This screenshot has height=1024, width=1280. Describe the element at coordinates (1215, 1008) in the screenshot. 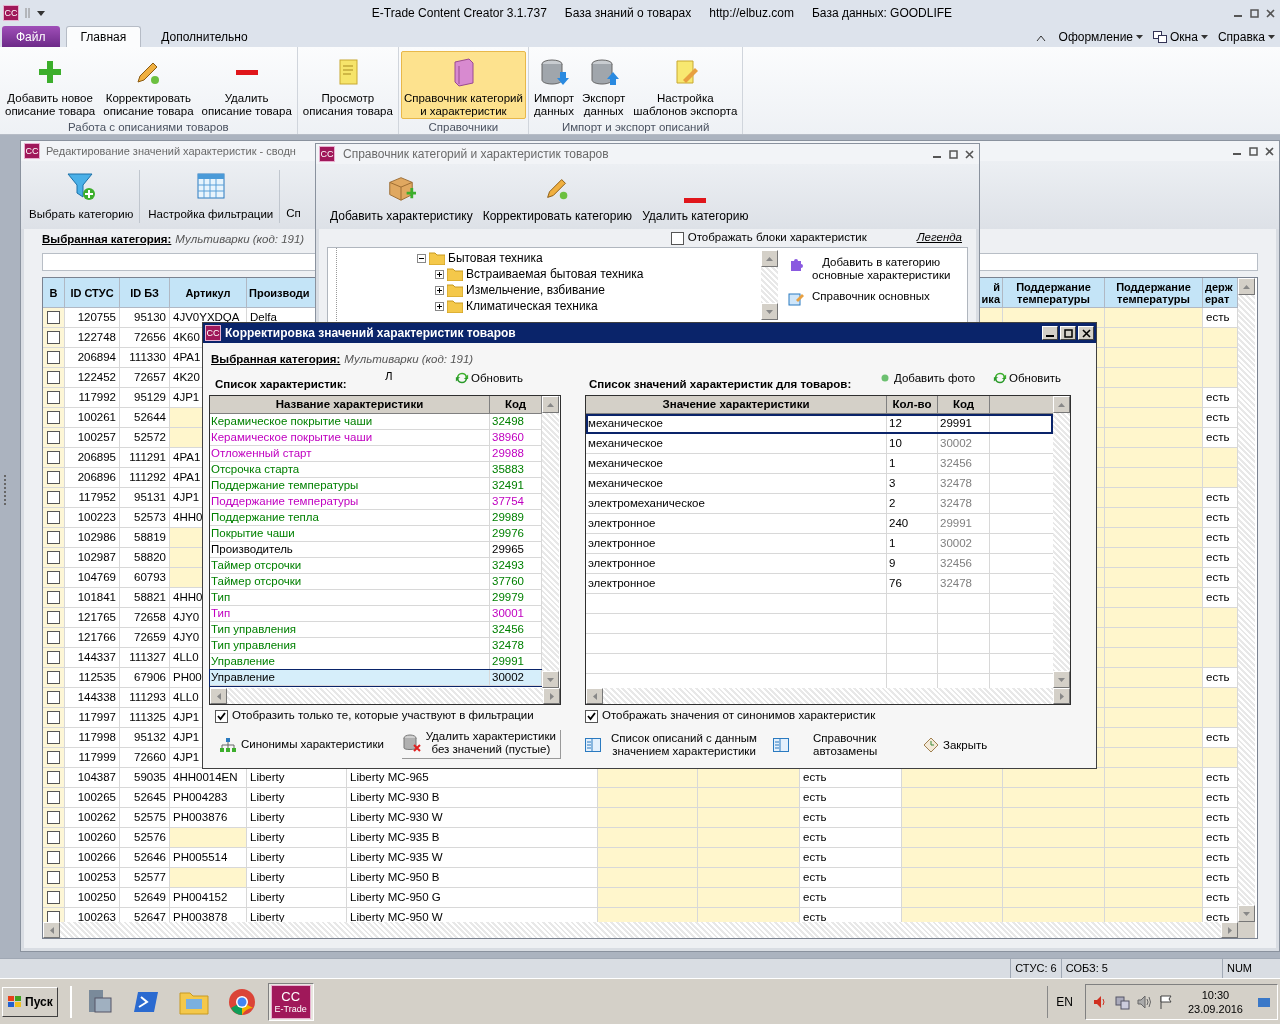

I see `clock-date: 23.09.2016` at that location.